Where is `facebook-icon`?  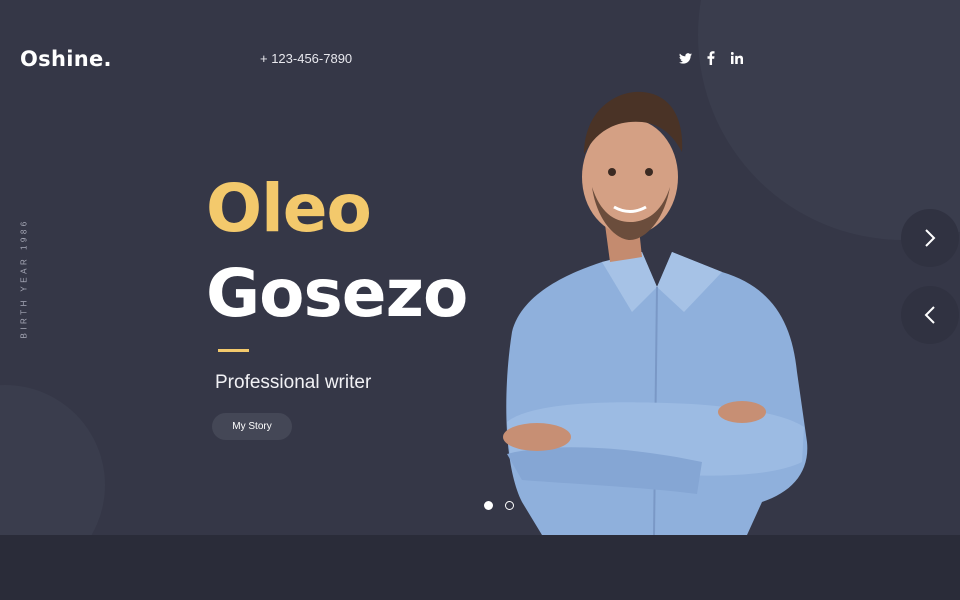 facebook-icon is located at coordinates (711, 58).